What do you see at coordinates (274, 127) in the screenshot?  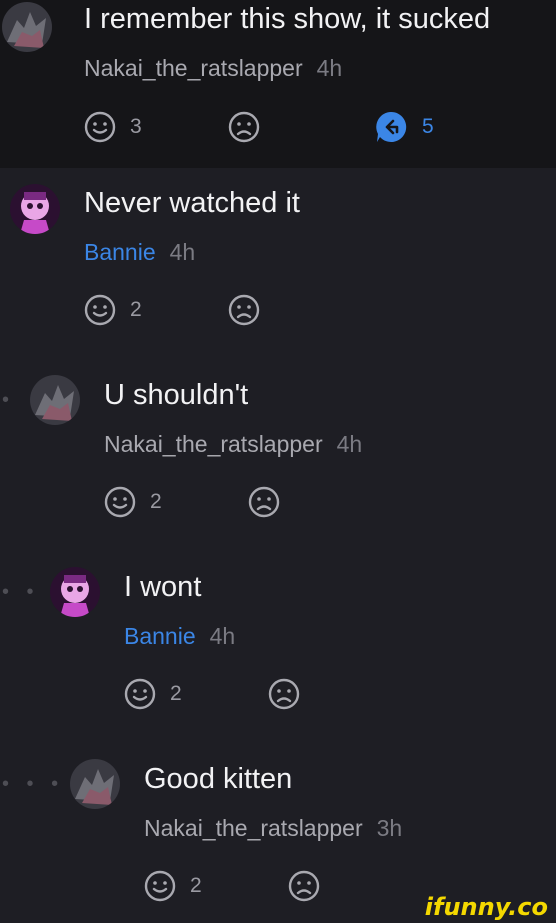 I see `comment-actions: 3 5` at bounding box center [274, 127].